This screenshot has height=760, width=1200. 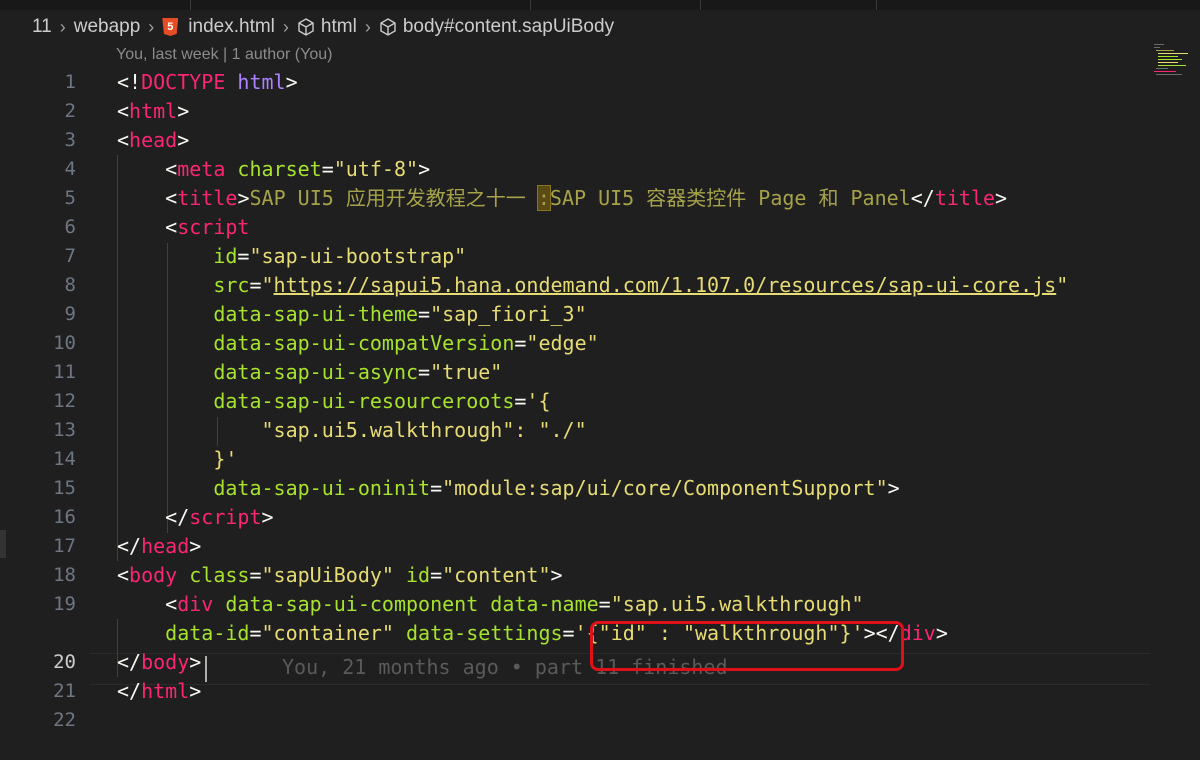 What do you see at coordinates (747, 646) in the screenshot?
I see `highlight-annotation-box` at bounding box center [747, 646].